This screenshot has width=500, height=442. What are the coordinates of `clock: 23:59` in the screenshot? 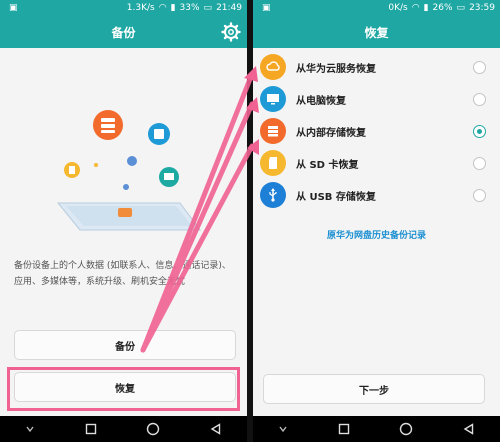 It's located at (482, 8).